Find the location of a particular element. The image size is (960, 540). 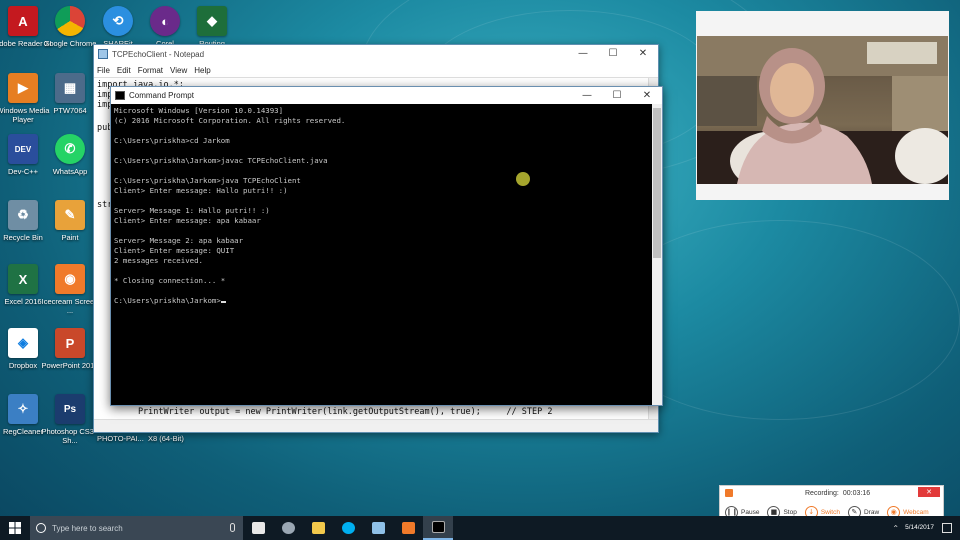

taskbar-skype is located at coordinates (348, 528).